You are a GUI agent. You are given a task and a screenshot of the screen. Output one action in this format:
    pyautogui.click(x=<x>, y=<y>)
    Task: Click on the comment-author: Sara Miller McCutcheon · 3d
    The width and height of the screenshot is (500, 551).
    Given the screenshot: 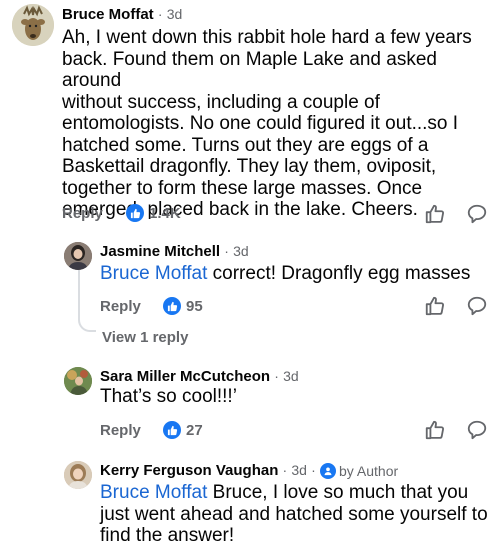 What is the action you would take?
    pyautogui.click(x=199, y=376)
    